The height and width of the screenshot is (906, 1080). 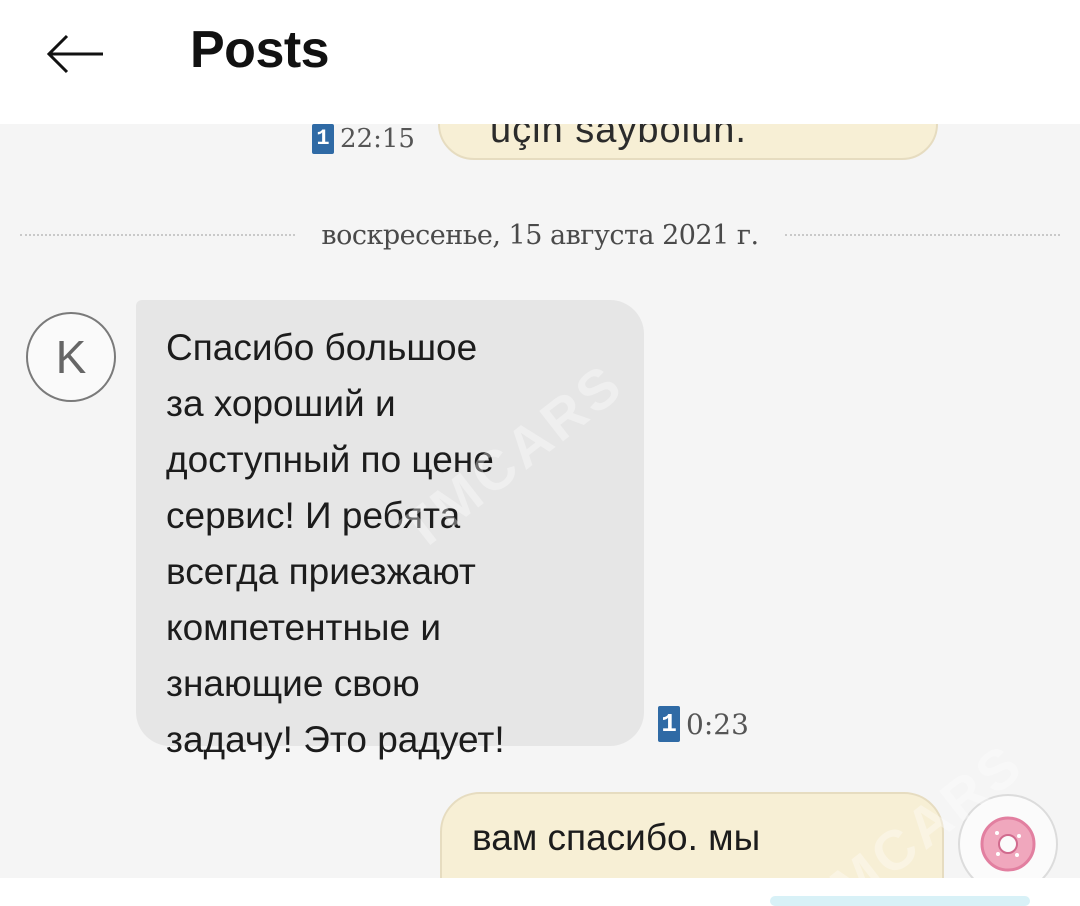 I want to click on sender-avatar: K, so click(x=71, y=357).